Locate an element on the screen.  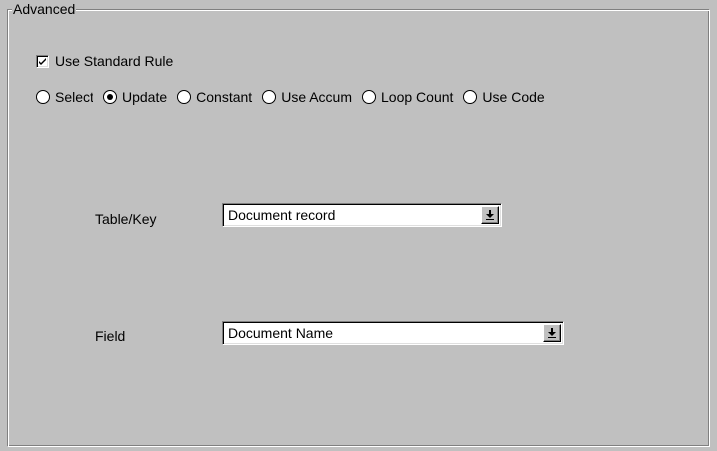
table-key-dropdown-button is located at coordinates (490, 215).